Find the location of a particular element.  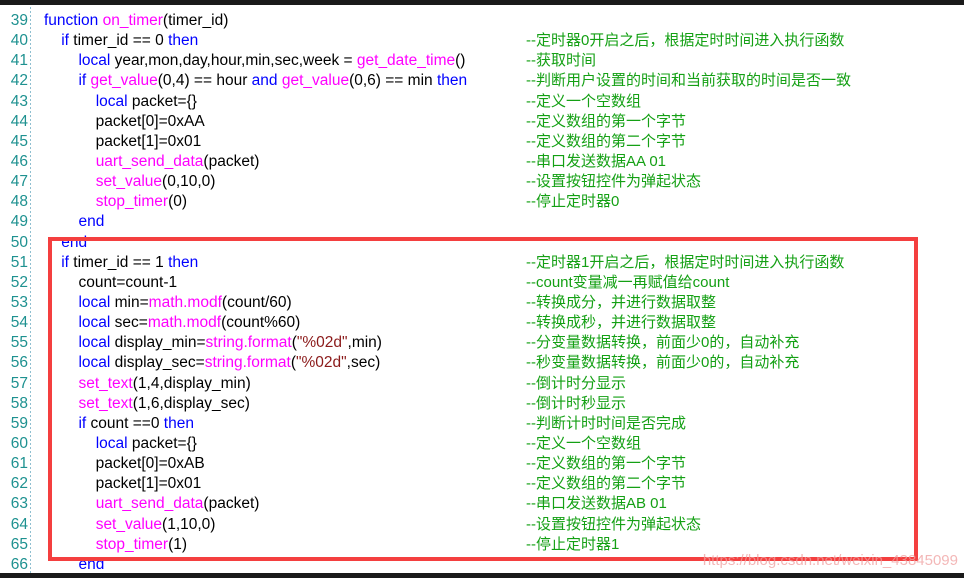

code-token-plain: ,min) is located at coordinates (364, 343).